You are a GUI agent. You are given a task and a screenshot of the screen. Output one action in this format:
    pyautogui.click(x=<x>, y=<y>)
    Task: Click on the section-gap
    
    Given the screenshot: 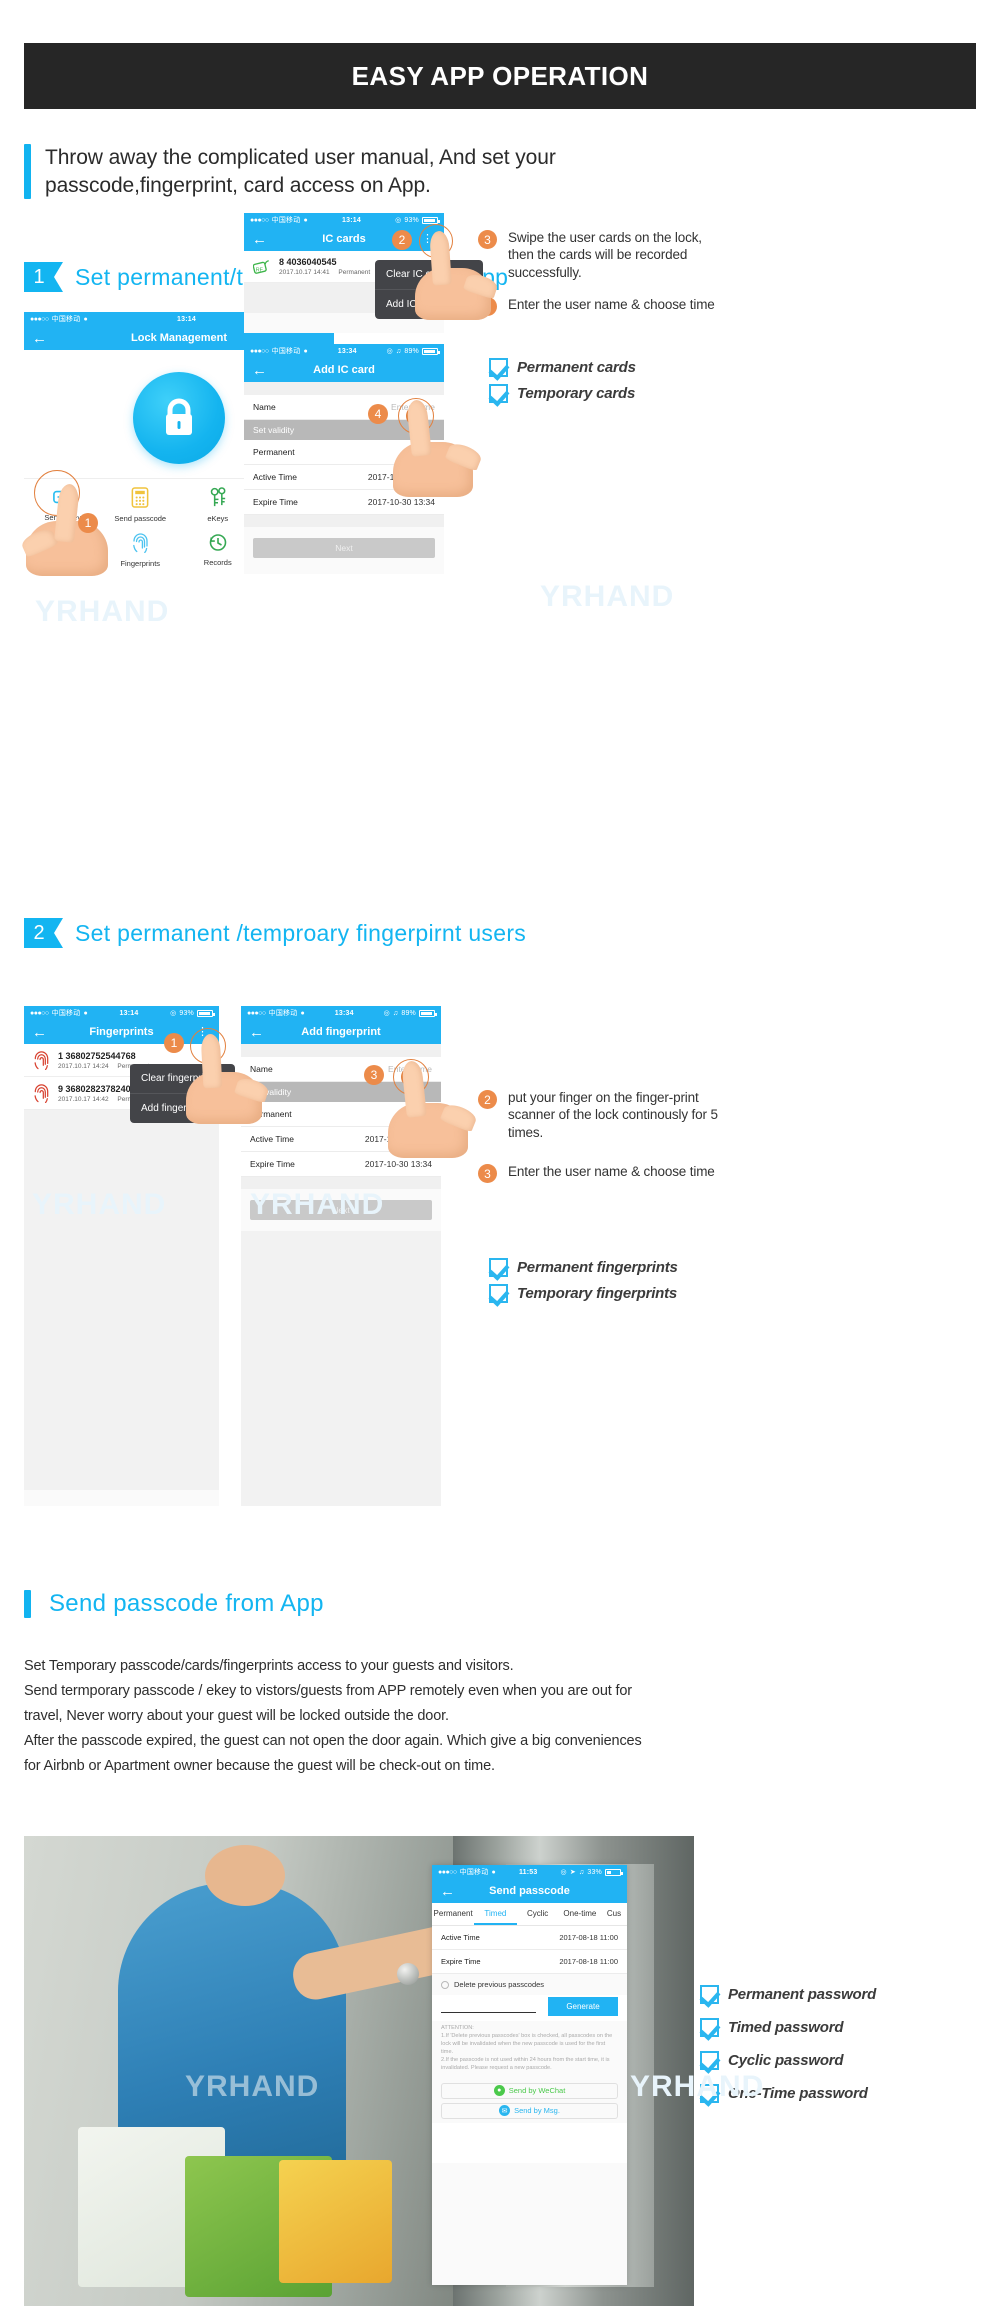 What is the action you would take?
    pyautogui.click(x=341, y=1050)
    